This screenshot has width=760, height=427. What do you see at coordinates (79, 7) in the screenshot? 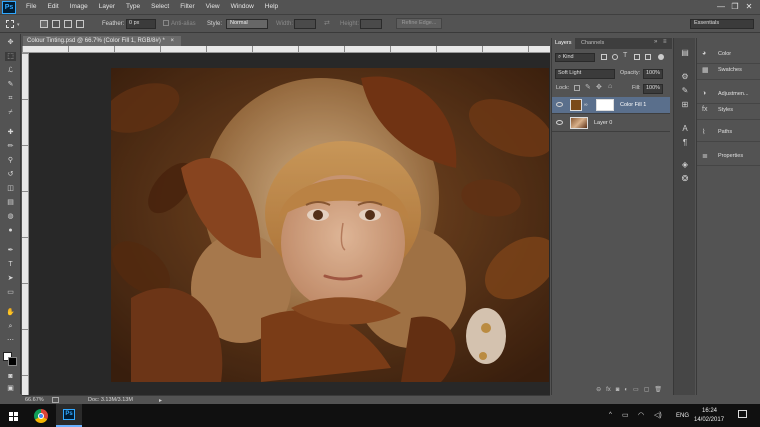
I see `menu-image: Image` at bounding box center [79, 7].